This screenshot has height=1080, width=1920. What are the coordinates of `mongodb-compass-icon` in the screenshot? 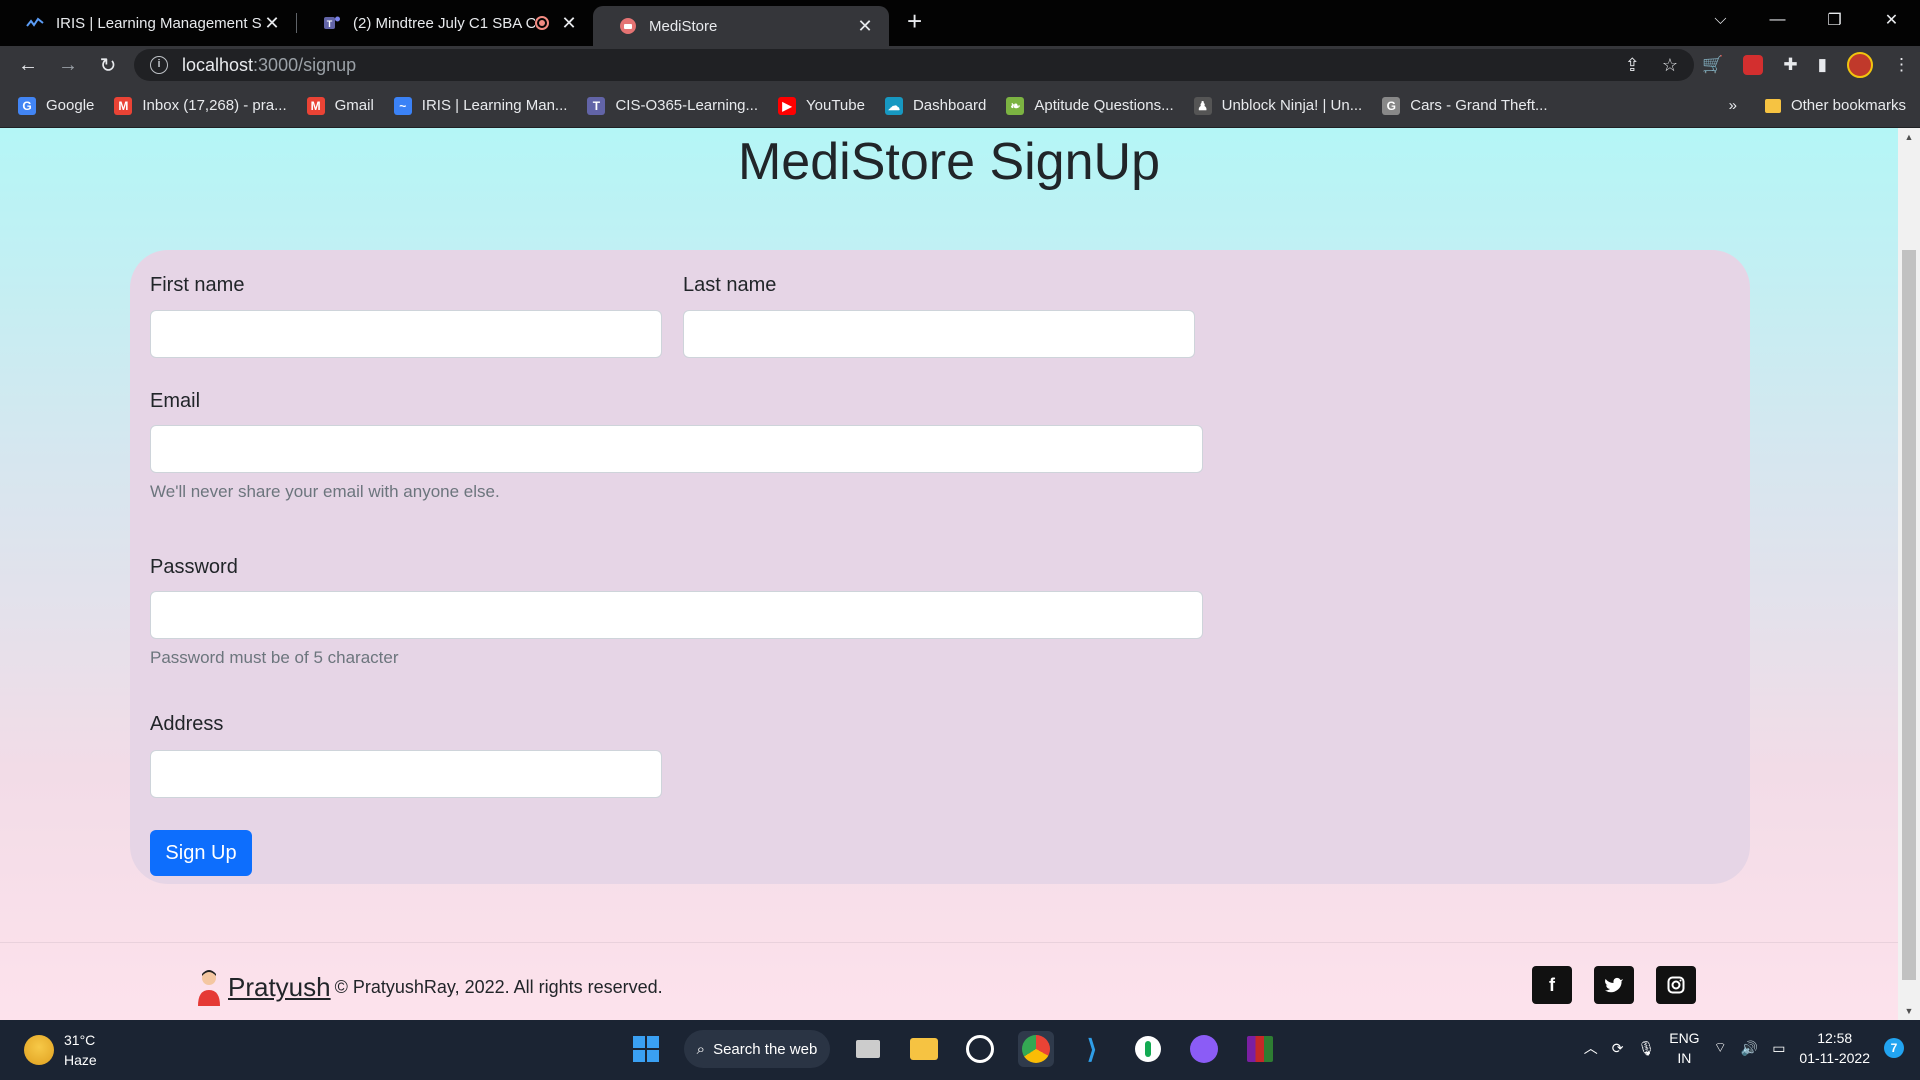 It's located at (1148, 1049).